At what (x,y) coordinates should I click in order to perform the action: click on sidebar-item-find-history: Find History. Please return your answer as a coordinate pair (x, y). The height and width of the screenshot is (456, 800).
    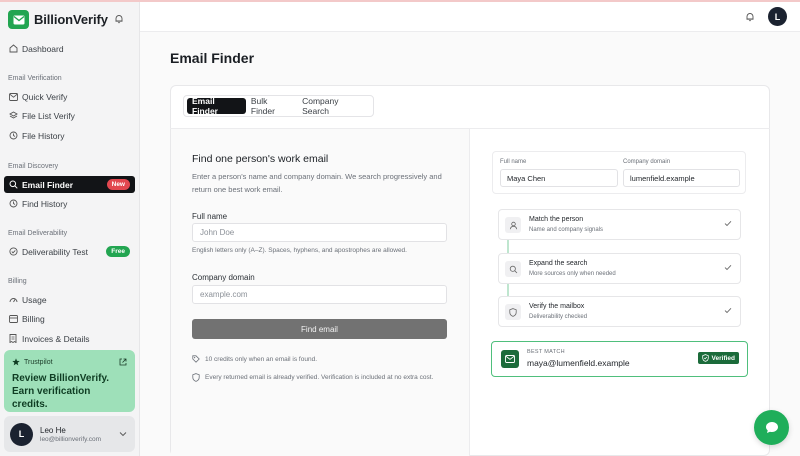
    Looking at the image, I should click on (69, 203).